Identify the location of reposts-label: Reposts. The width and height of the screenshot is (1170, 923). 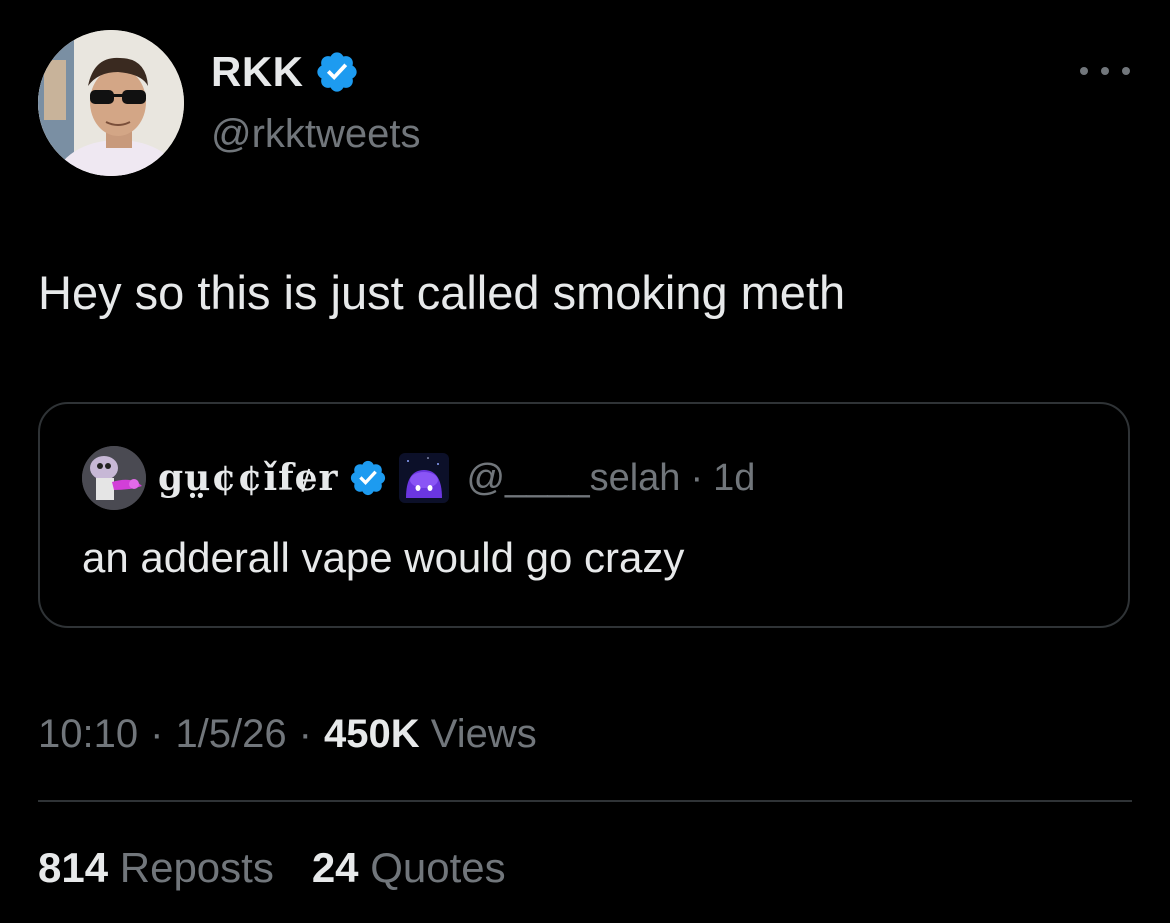
(196, 867).